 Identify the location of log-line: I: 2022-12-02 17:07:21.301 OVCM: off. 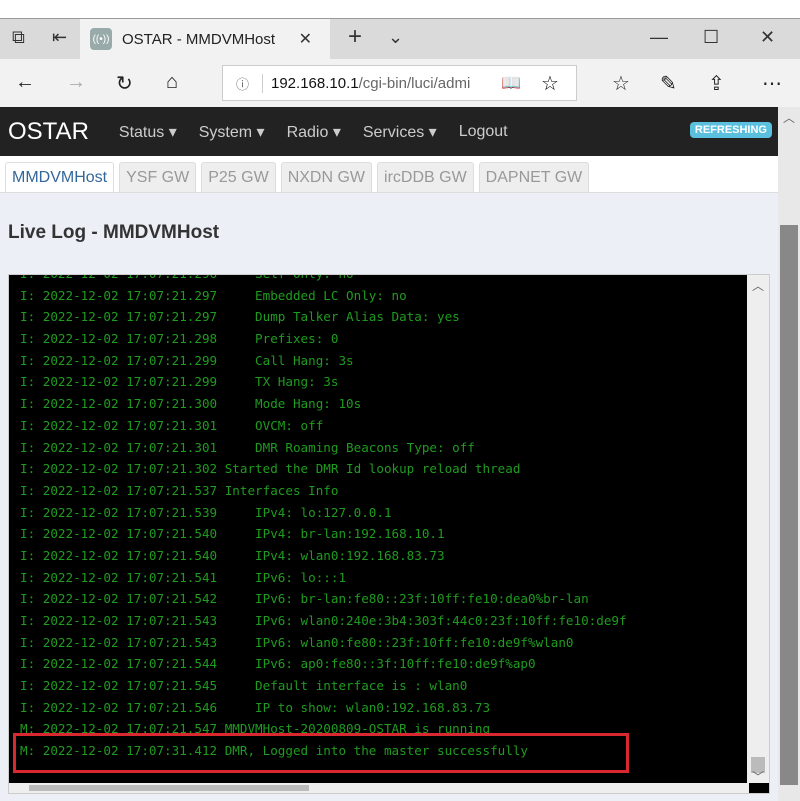
(172, 425).